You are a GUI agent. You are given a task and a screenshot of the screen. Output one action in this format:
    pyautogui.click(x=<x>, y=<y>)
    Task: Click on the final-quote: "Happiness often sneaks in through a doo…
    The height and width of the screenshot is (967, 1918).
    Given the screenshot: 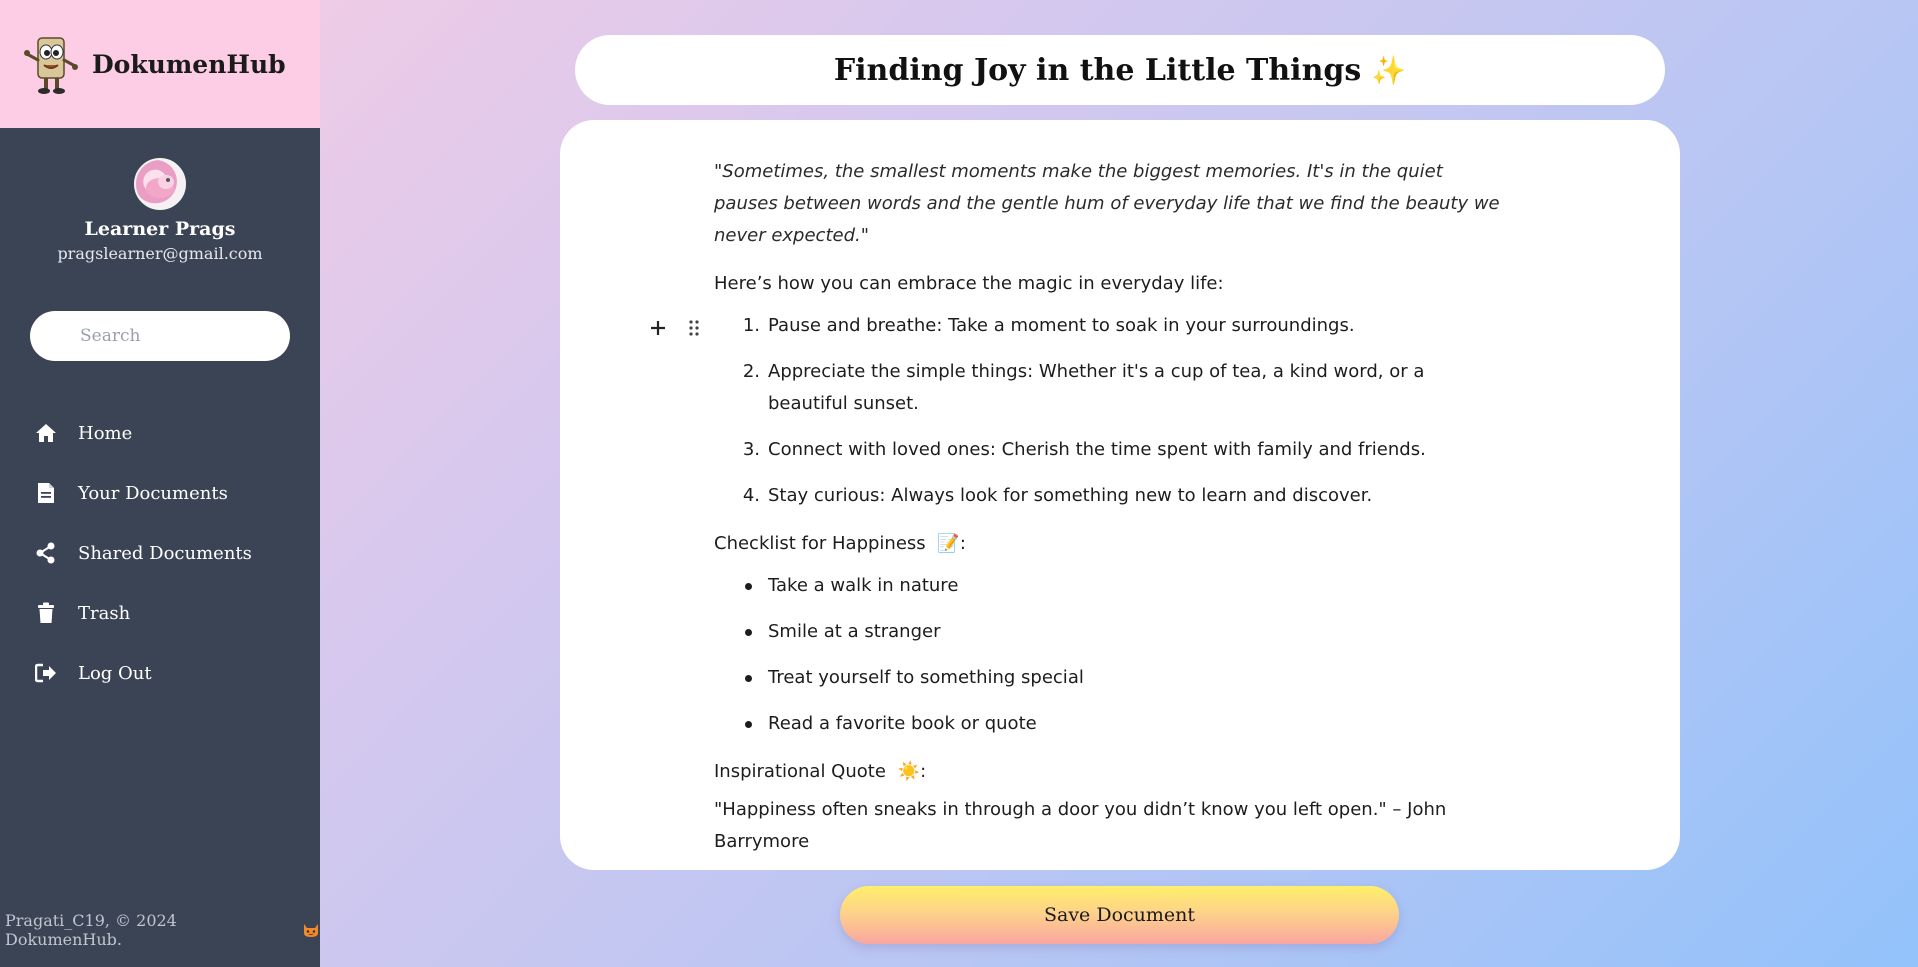 What is the action you would take?
    pyautogui.click(x=1080, y=825)
    